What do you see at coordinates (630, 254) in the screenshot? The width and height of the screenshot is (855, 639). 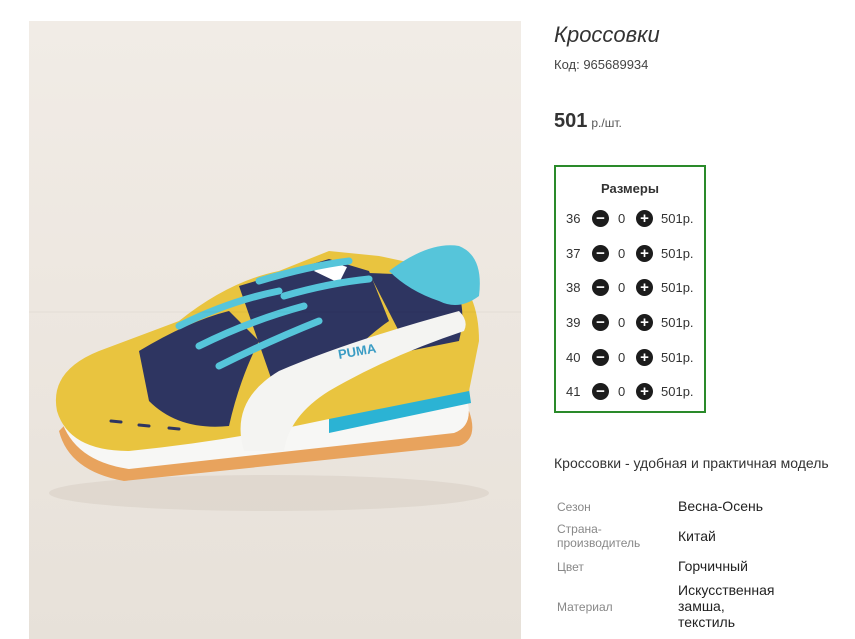 I see `size-row: 37 − 0 + 501р.` at bounding box center [630, 254].